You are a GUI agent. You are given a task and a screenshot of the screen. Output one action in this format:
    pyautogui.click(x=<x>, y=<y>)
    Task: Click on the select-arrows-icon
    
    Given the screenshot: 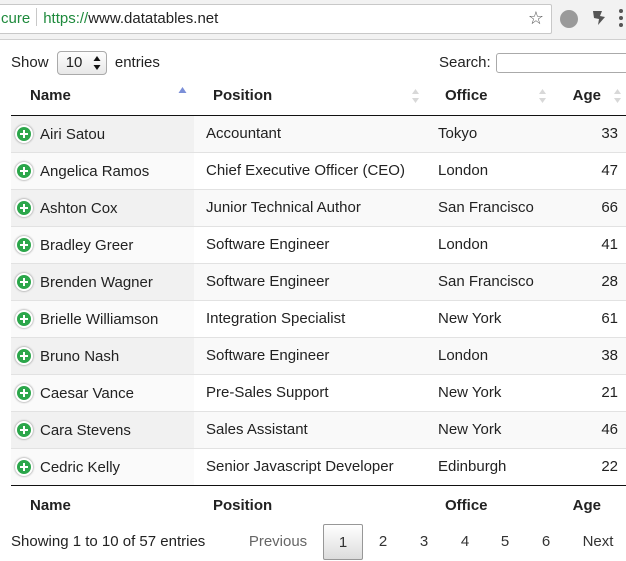 What is the action you would take?
    pyautogui.click(x=97, y=63)
    